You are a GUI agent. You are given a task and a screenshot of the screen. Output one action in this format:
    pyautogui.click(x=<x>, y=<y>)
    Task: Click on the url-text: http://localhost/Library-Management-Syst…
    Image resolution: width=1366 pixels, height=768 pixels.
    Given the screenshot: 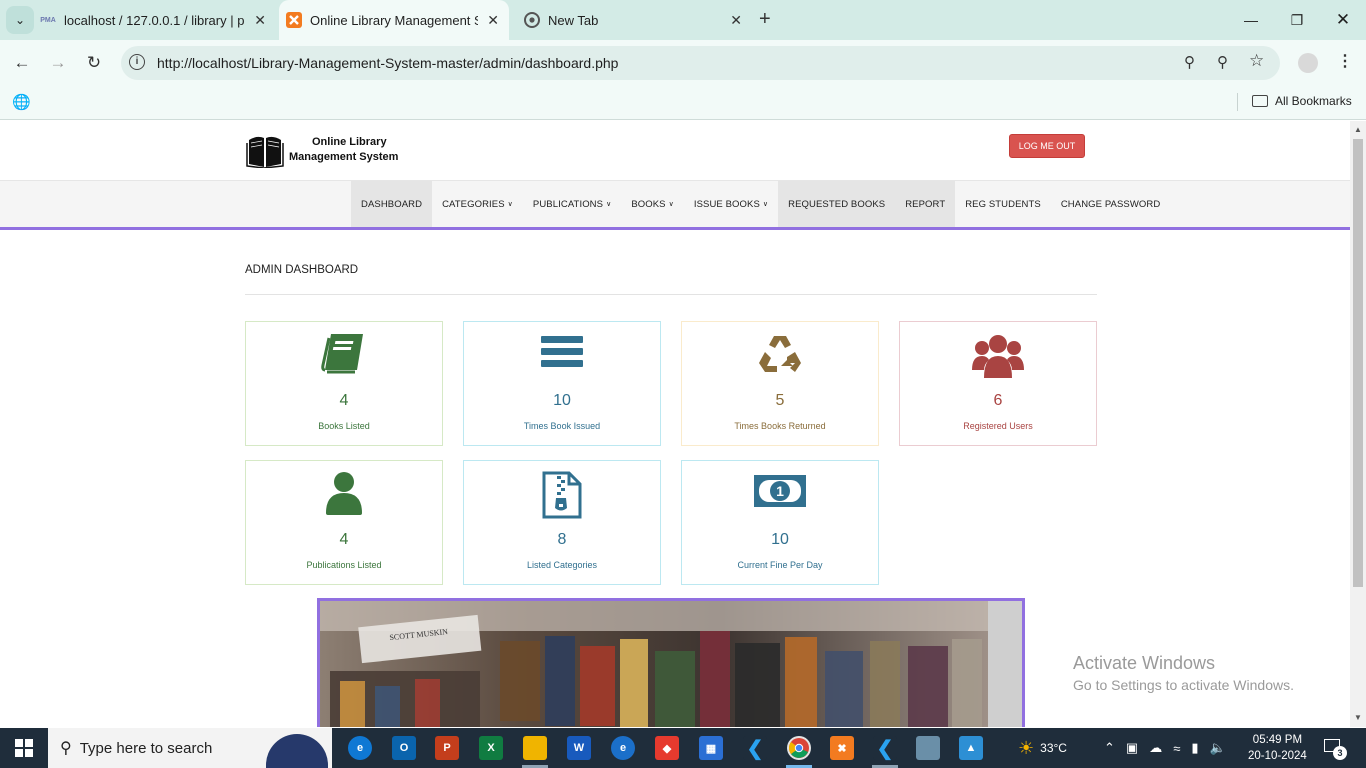 What is the action you would take?
    pyautogui.click(x=387, y=63)
    